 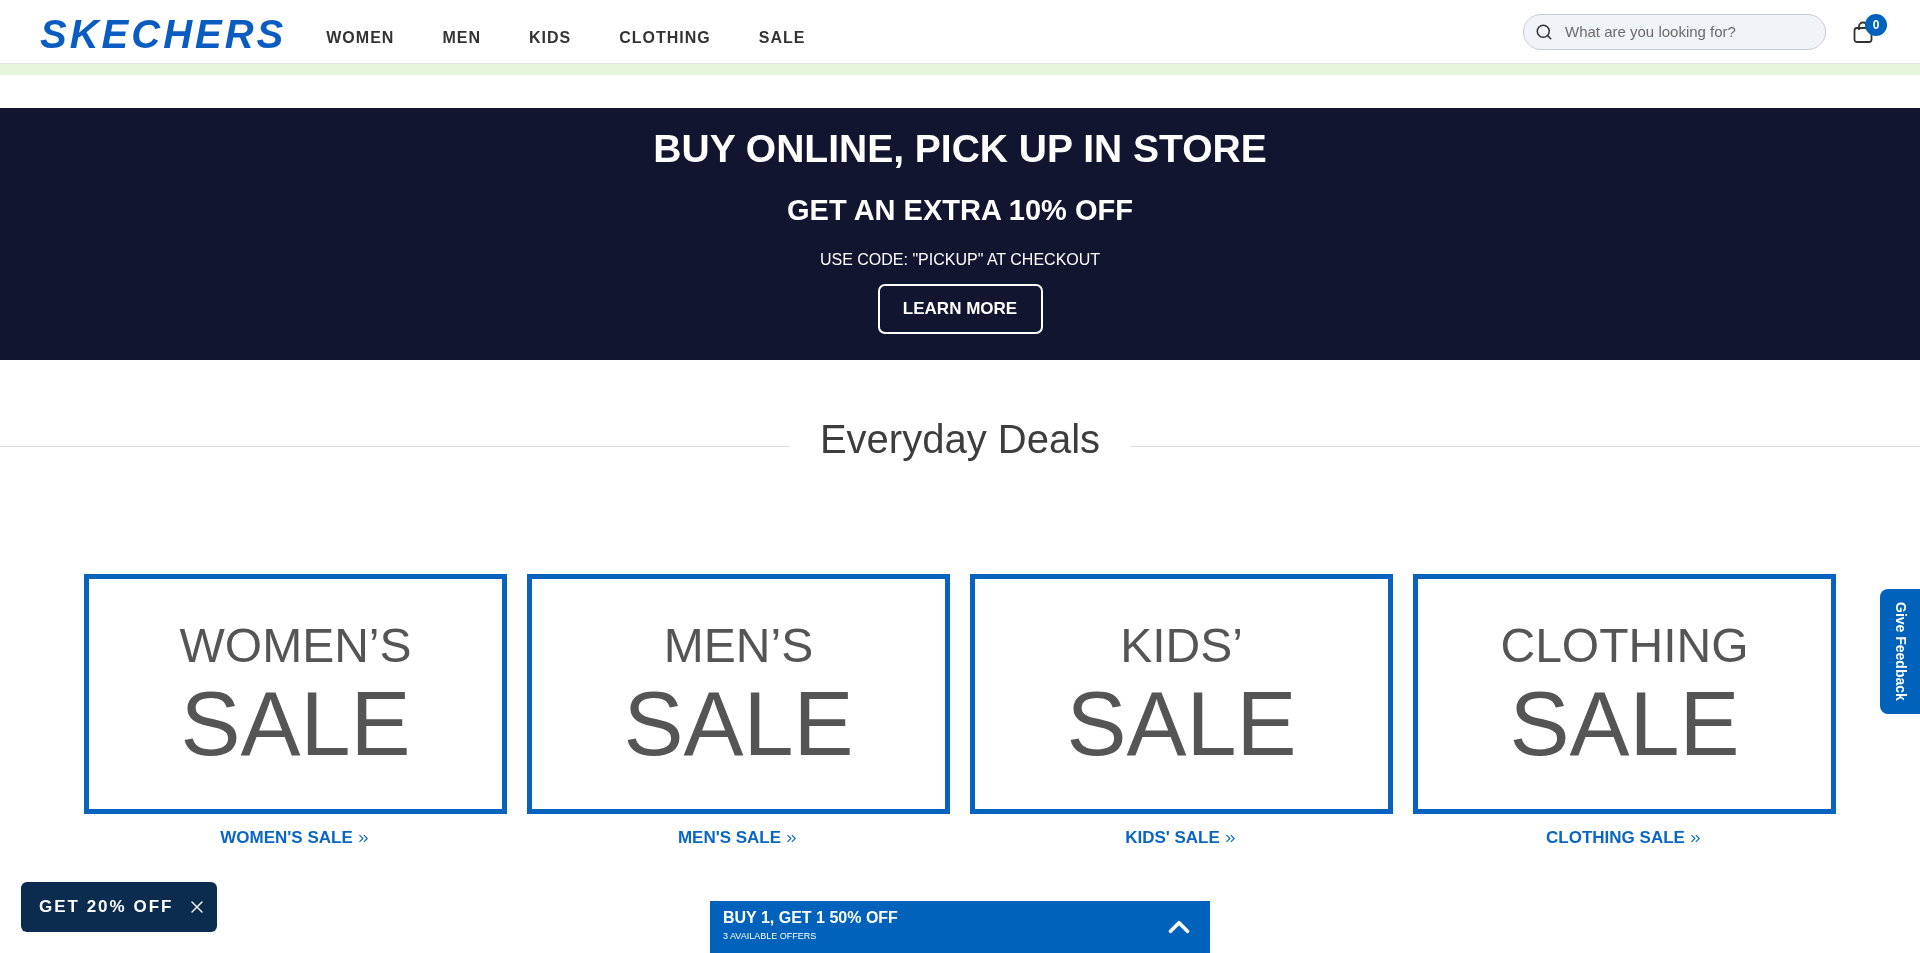 I want to click on search-icon, so click(x=1544, y=31).